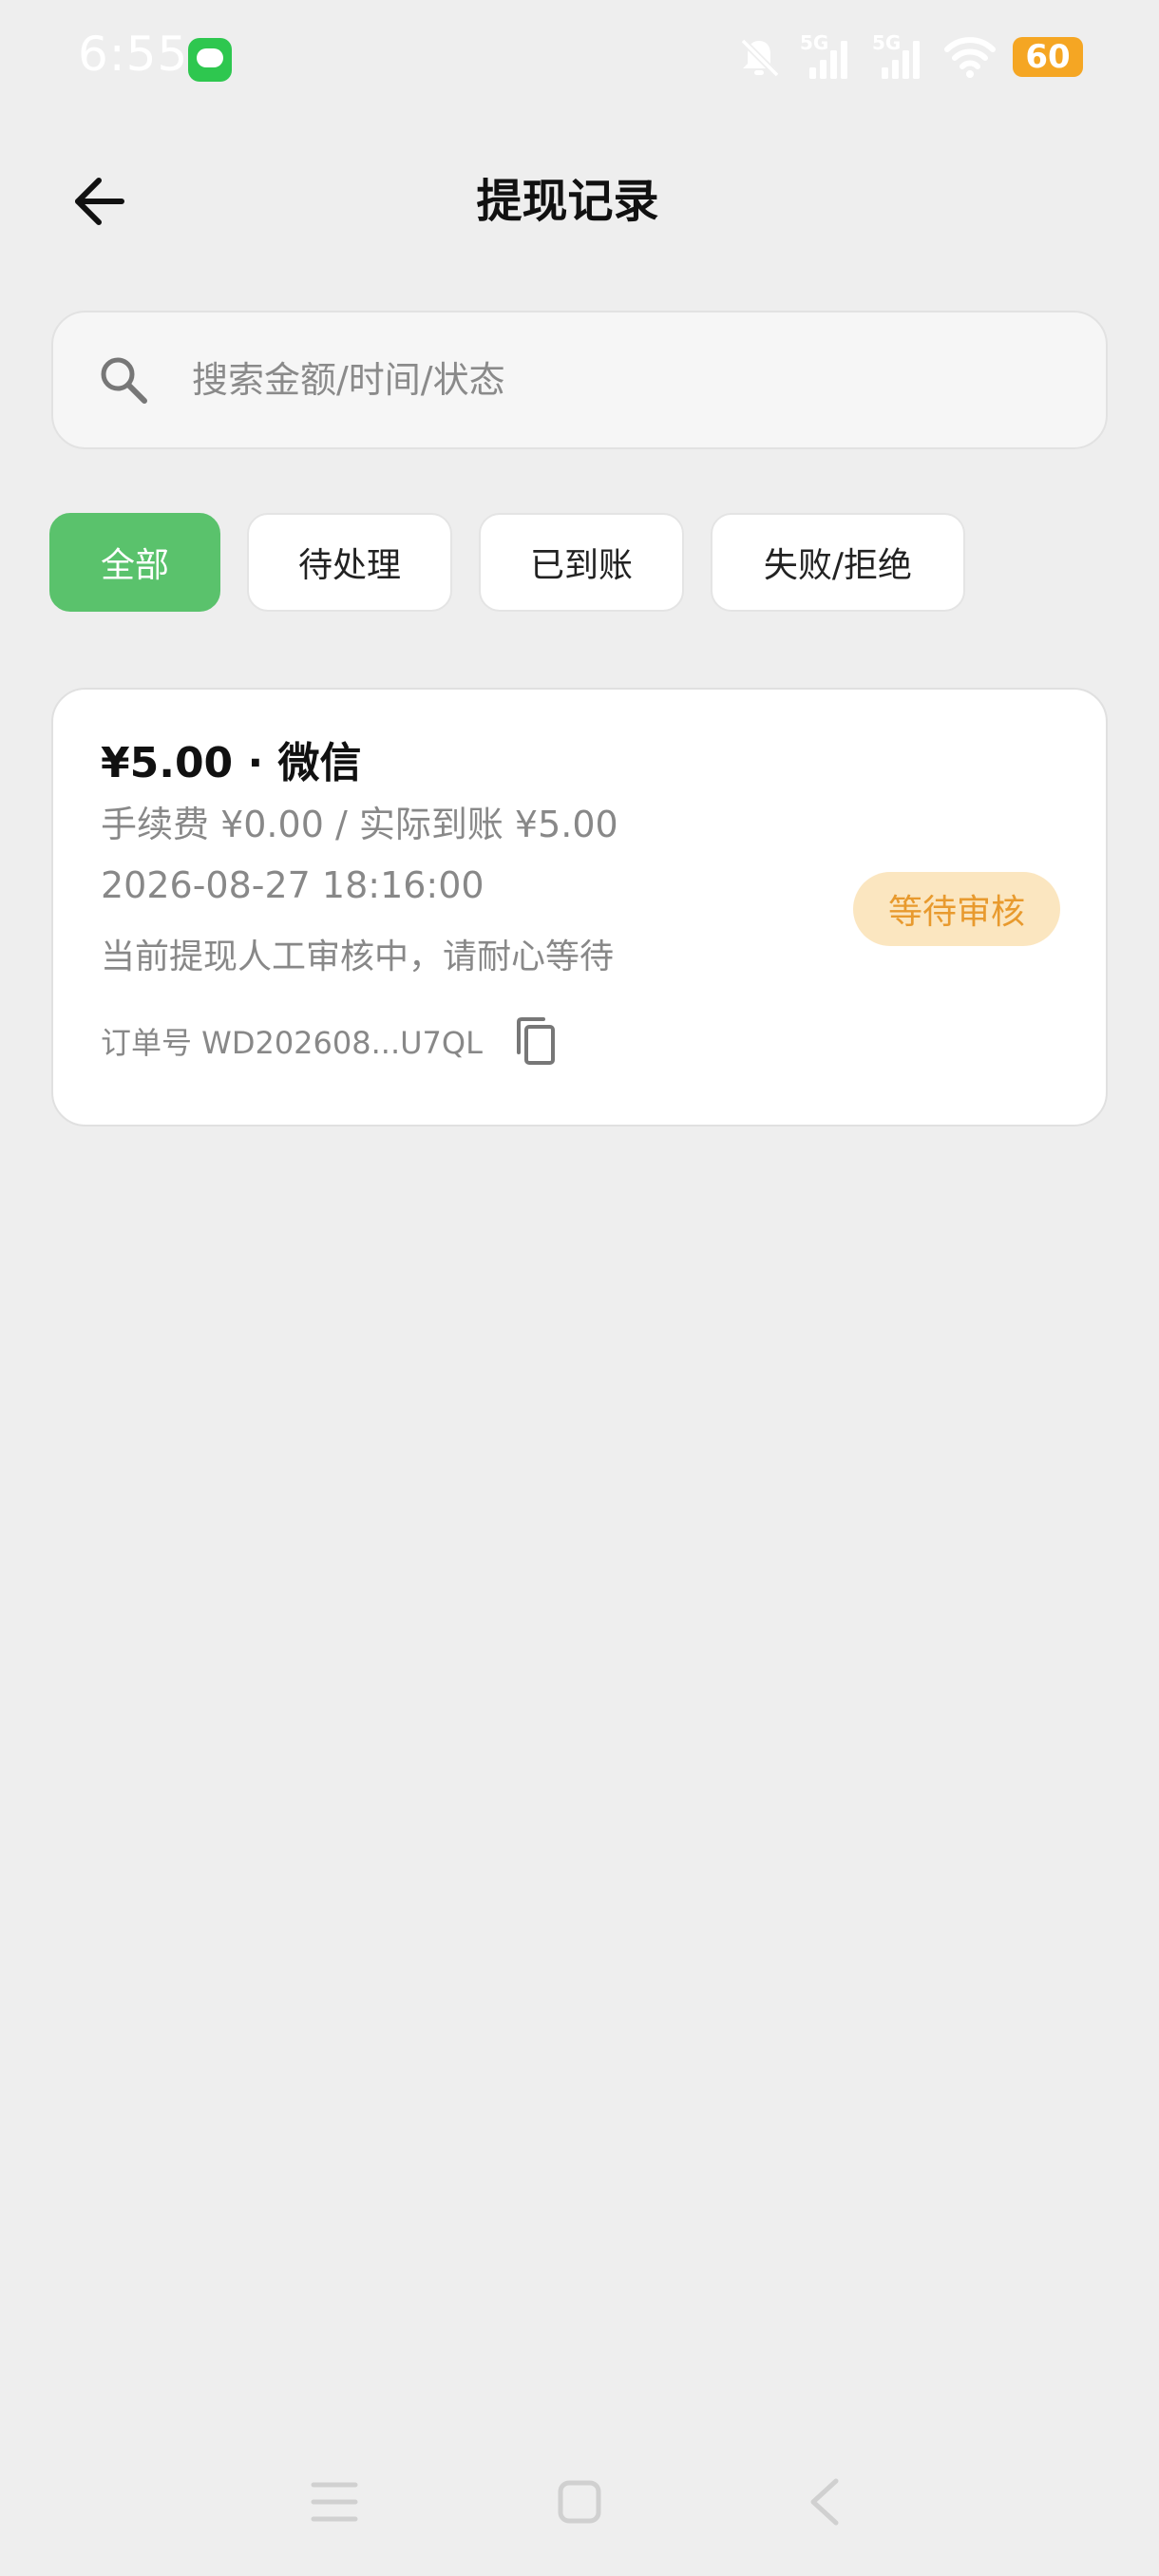  I want to click on filter-tabs: 全部 待处理 已到账 失败/拒绝, so click(507, 562).